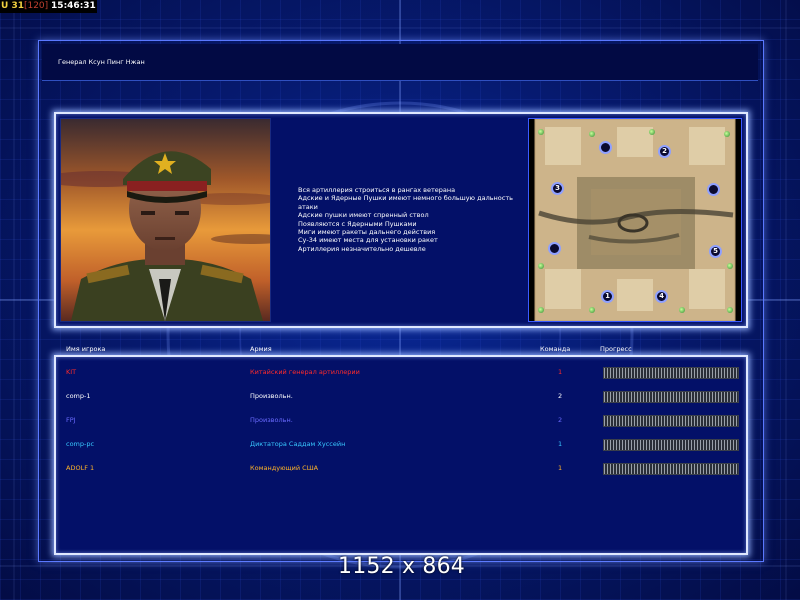 Image resolution: width=800 pixels, height=600 pixels. Describe the element at coordinates (555, 349) in the screenshot. I see `column-header-team: Команда` at that location.